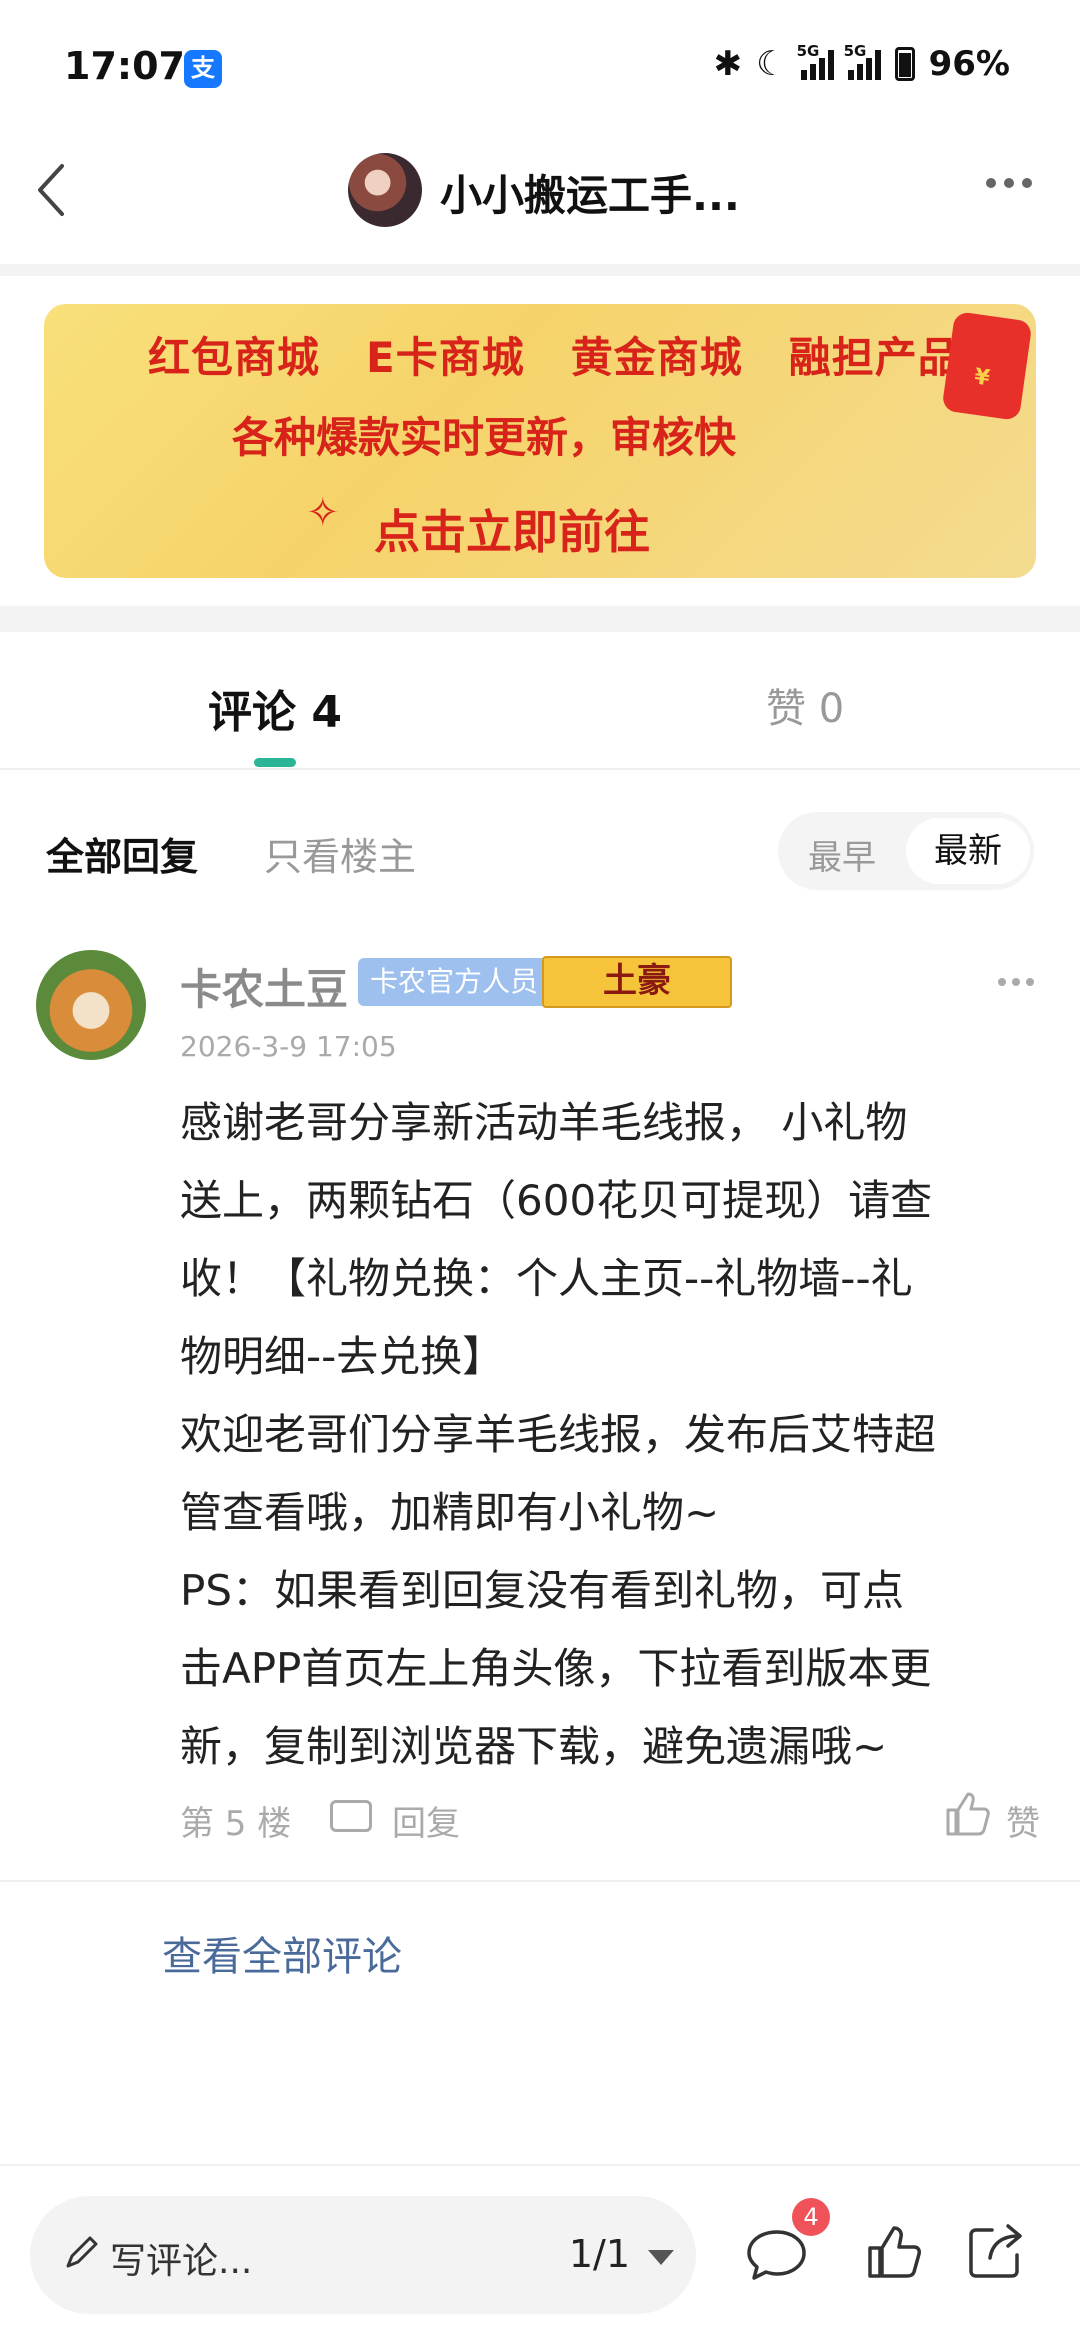 This screenshot has height=2344, width=1080. I want to click on comment-count-badge: 4, so click(811, 2217).